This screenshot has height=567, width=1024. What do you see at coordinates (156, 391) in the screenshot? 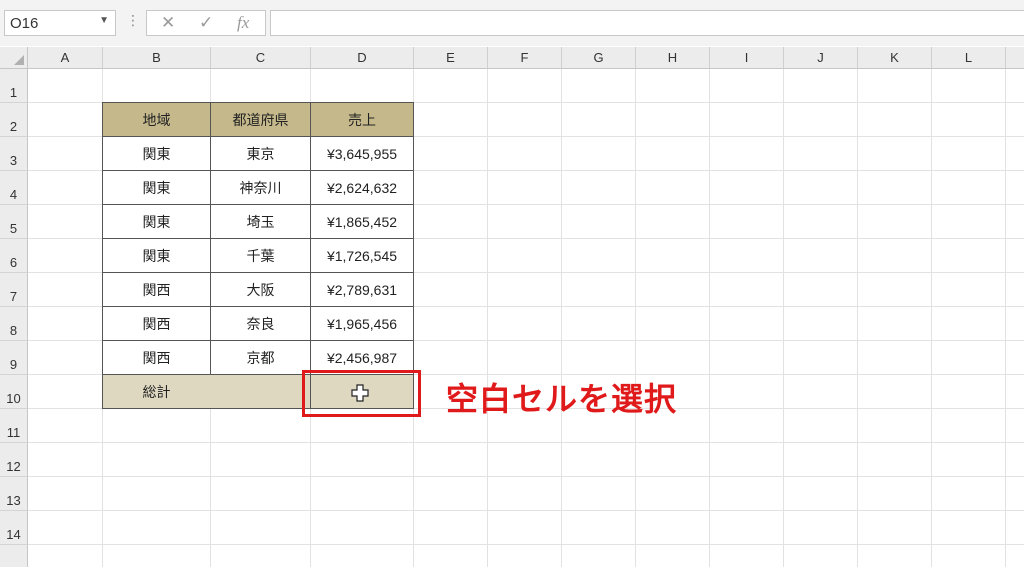
I see `total-label: 総計` at bounding box center [156, 391].